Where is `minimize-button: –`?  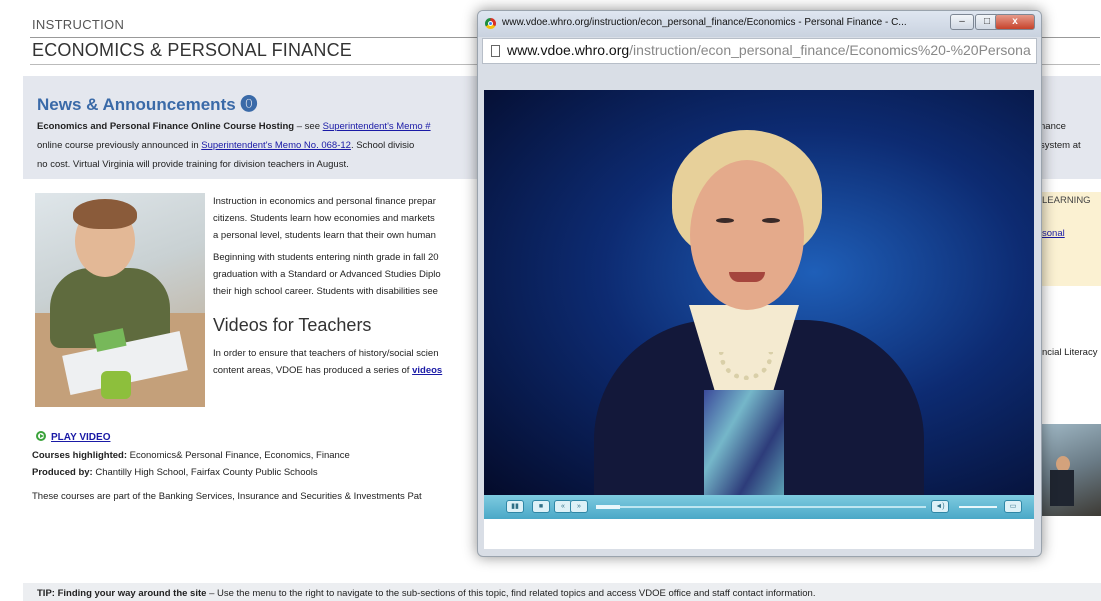 minimize-button: – is located at coordinates (962, 22).